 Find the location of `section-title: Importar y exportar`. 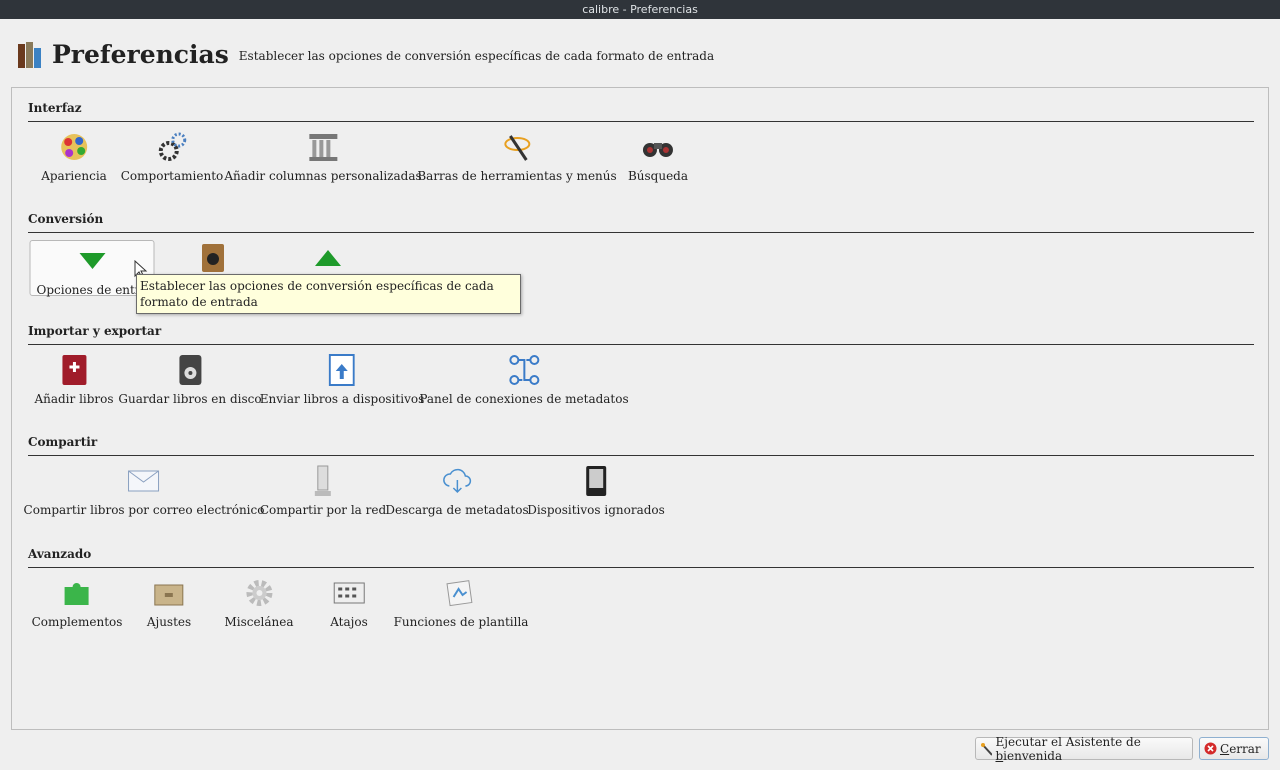

section-title: Importar y exportar is located at coordinates (95, 331).